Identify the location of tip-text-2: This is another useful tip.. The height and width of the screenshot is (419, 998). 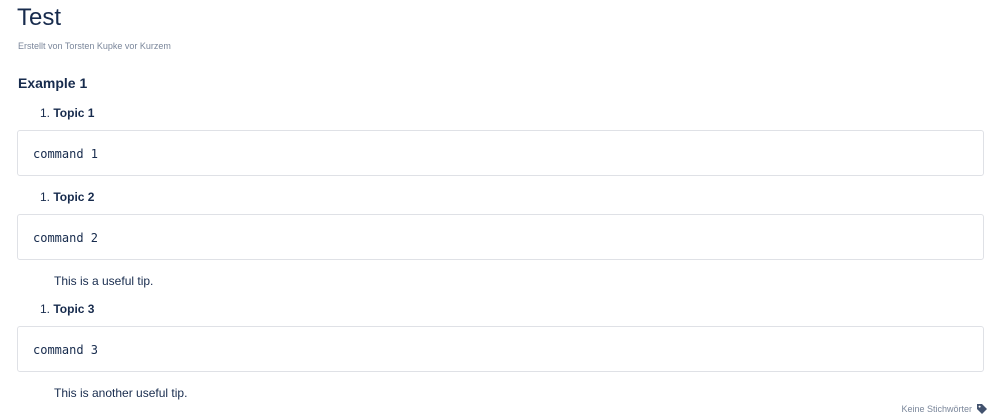
(121, 393).